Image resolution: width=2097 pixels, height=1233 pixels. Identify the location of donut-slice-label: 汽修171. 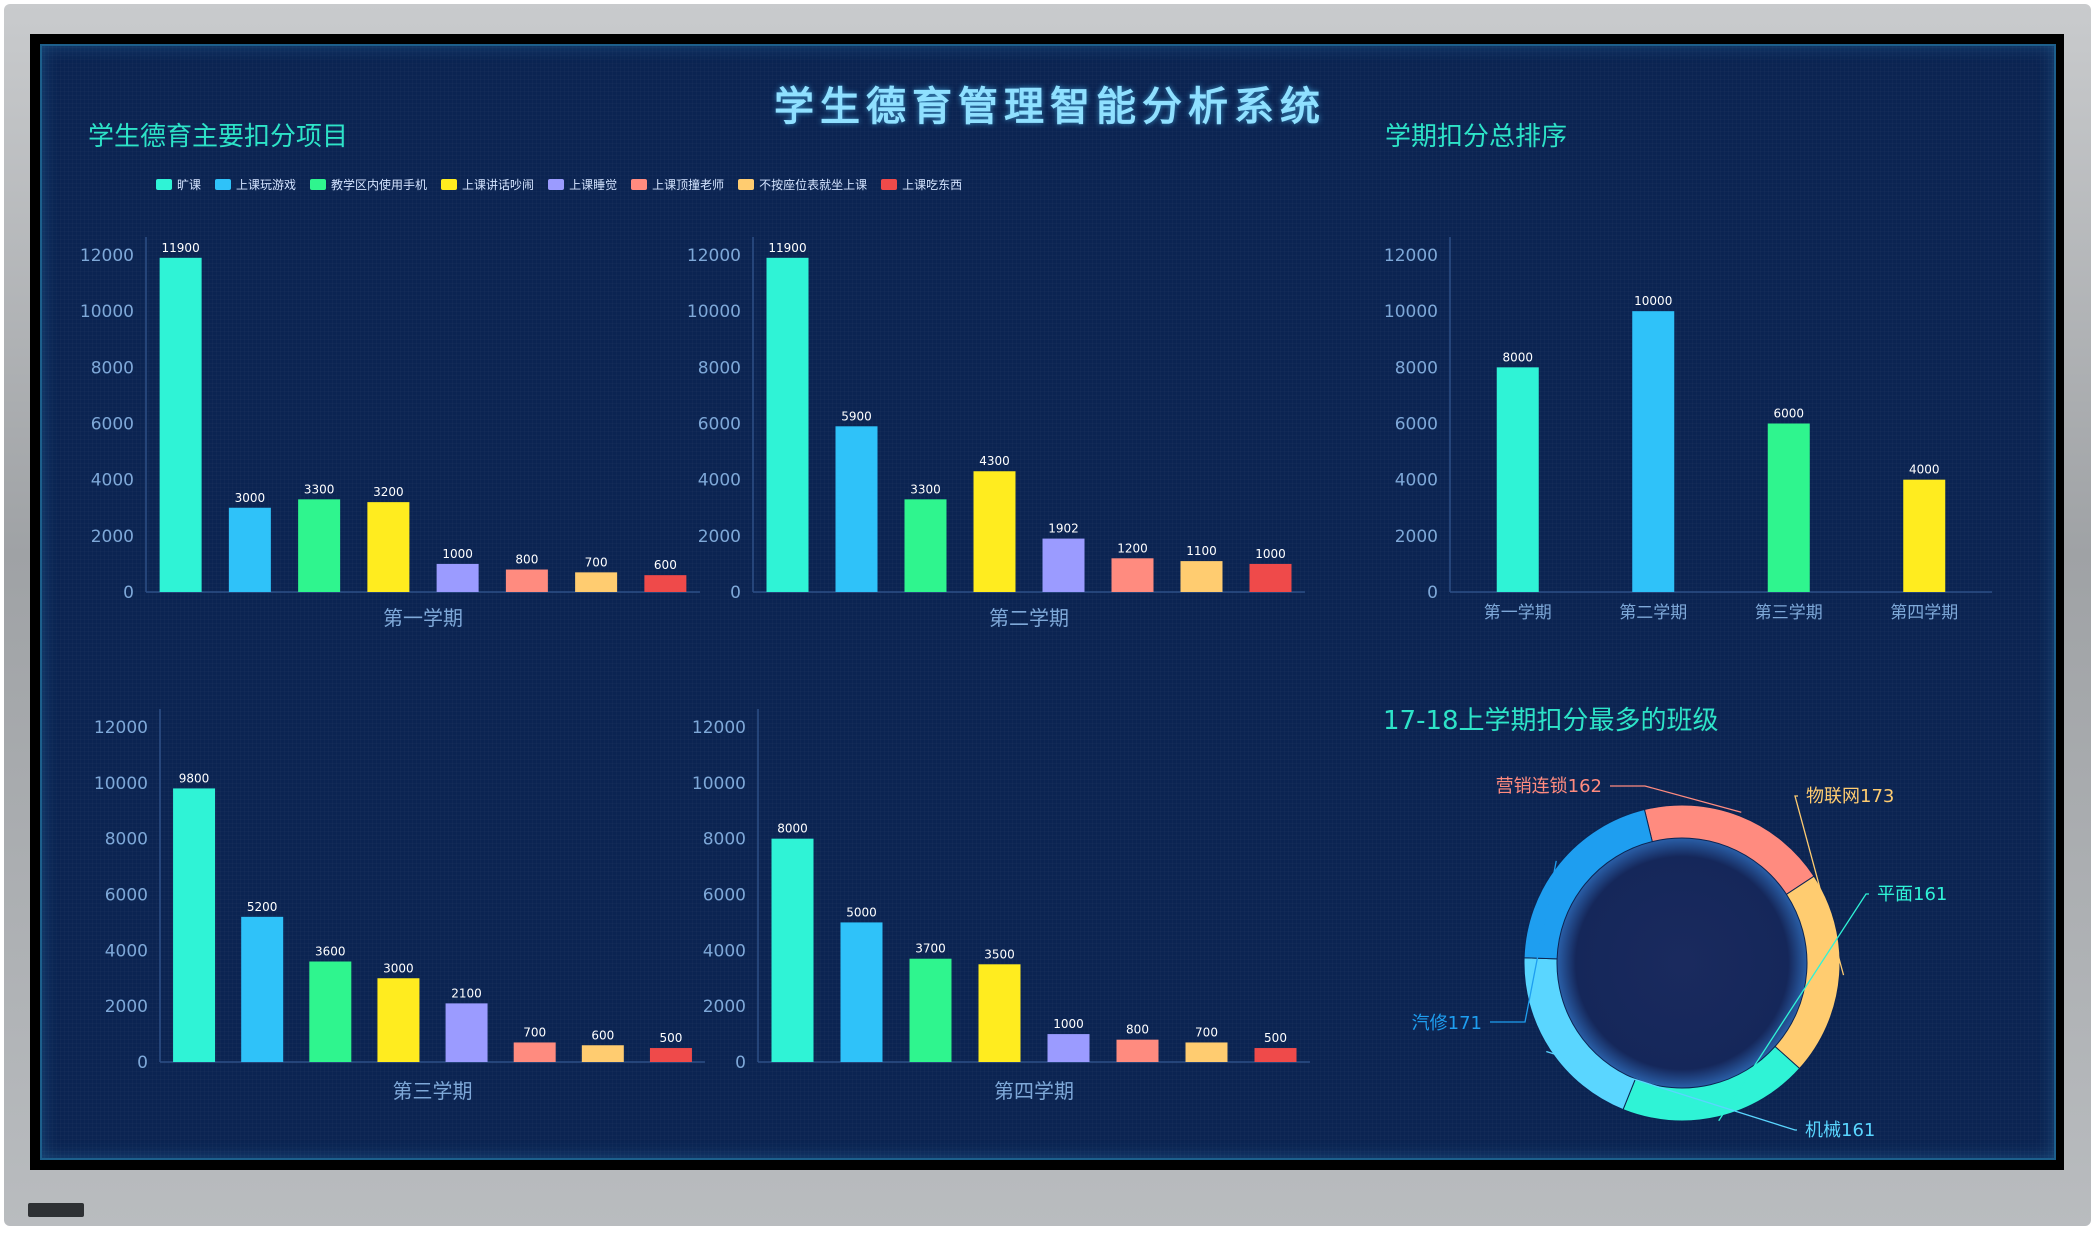
(1447, 1023).